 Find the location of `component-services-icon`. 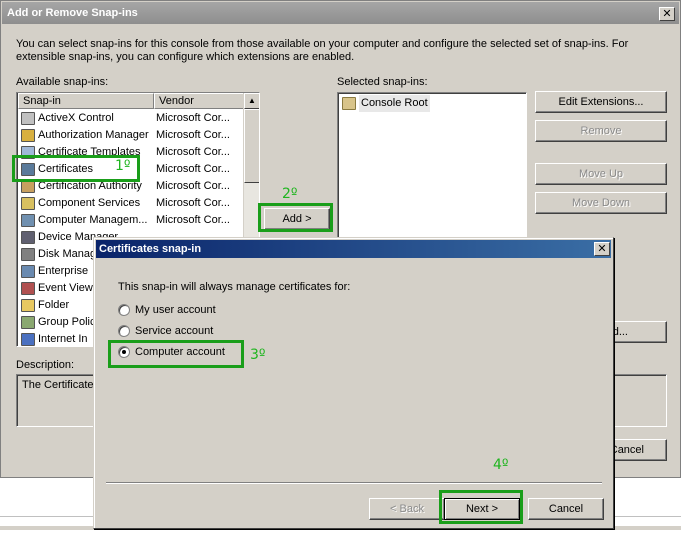

component-services-icon is located at coordinates (28, 203).